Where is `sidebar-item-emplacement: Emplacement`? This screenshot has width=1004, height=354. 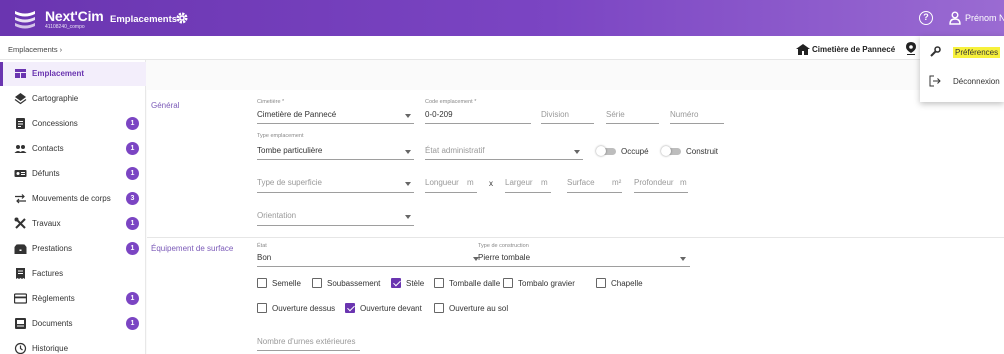 sidebar-item-emplacement: Emplacement is located at coordinates (73, 74).